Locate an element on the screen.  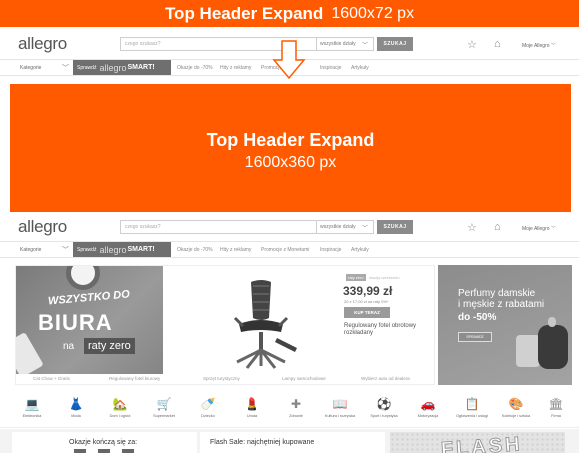
category-item: 📖 Kultura i rozrywka is located at coordinates (340, 404).